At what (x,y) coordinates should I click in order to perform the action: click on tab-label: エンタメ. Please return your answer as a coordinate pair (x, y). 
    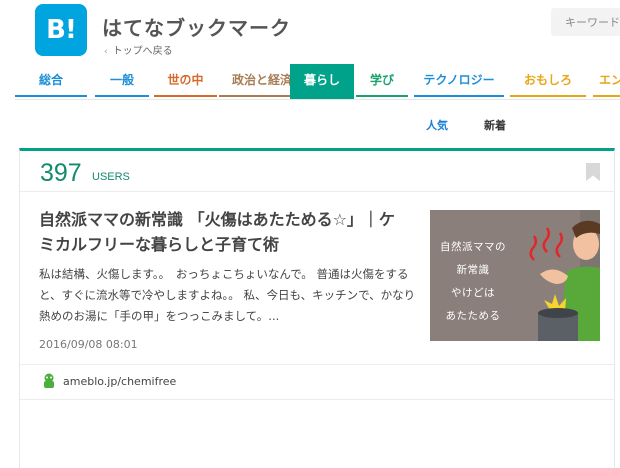
    Looking at the image, I should click on (609, 80).